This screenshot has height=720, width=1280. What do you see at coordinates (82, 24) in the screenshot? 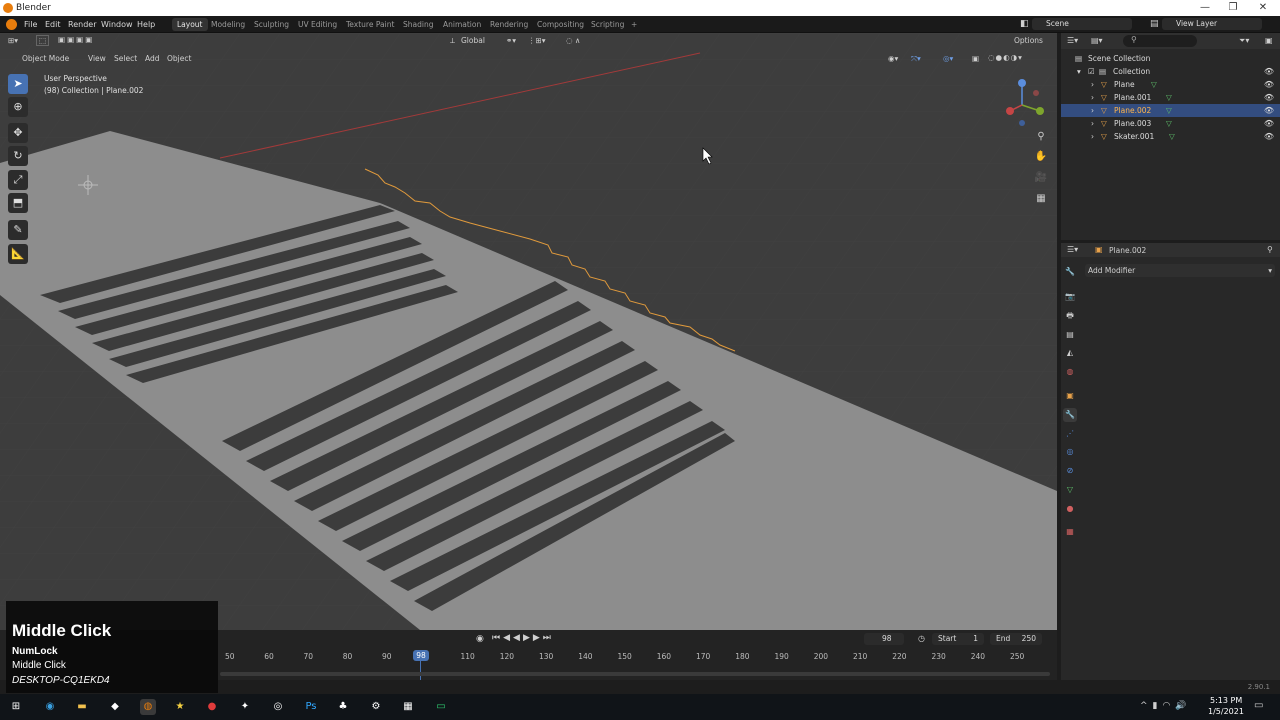
I see `menu-render: Render` at bounding box center [82, 24].